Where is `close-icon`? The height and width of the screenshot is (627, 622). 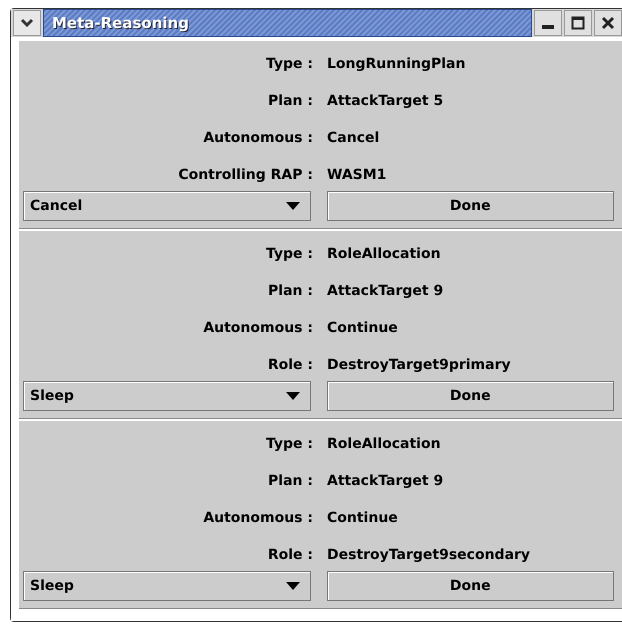
close-icon is located at coordinates (608, 23).